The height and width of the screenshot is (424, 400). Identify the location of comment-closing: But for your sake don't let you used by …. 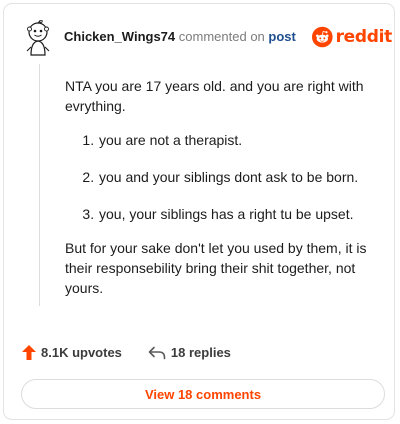
(216, 268).